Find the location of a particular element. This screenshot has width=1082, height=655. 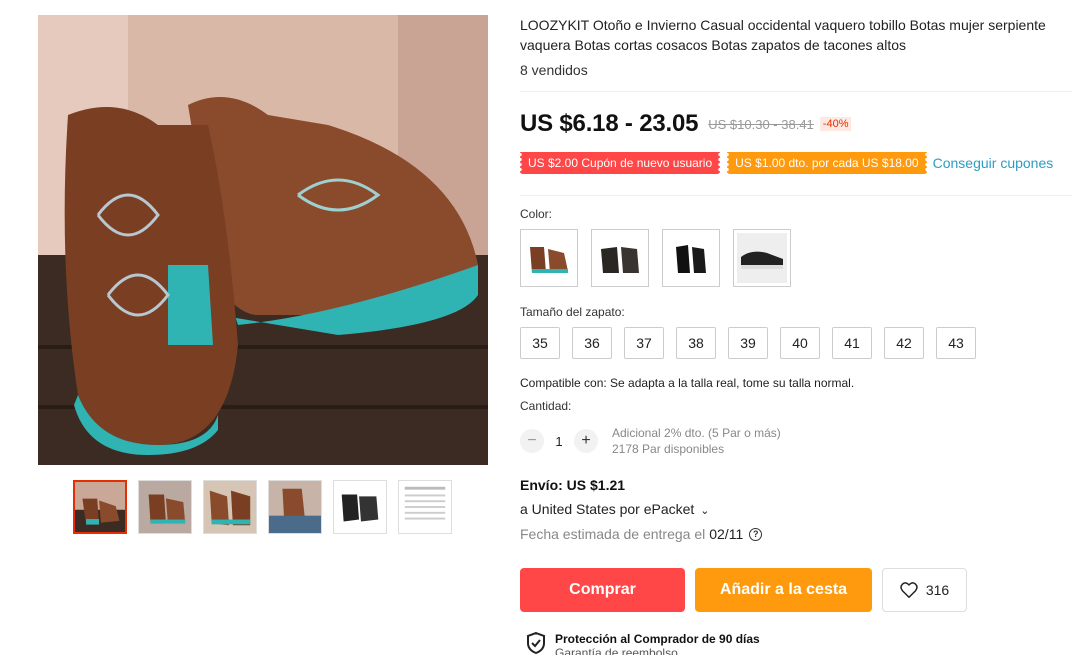

color-option-black is located at coordinates (691, 258).